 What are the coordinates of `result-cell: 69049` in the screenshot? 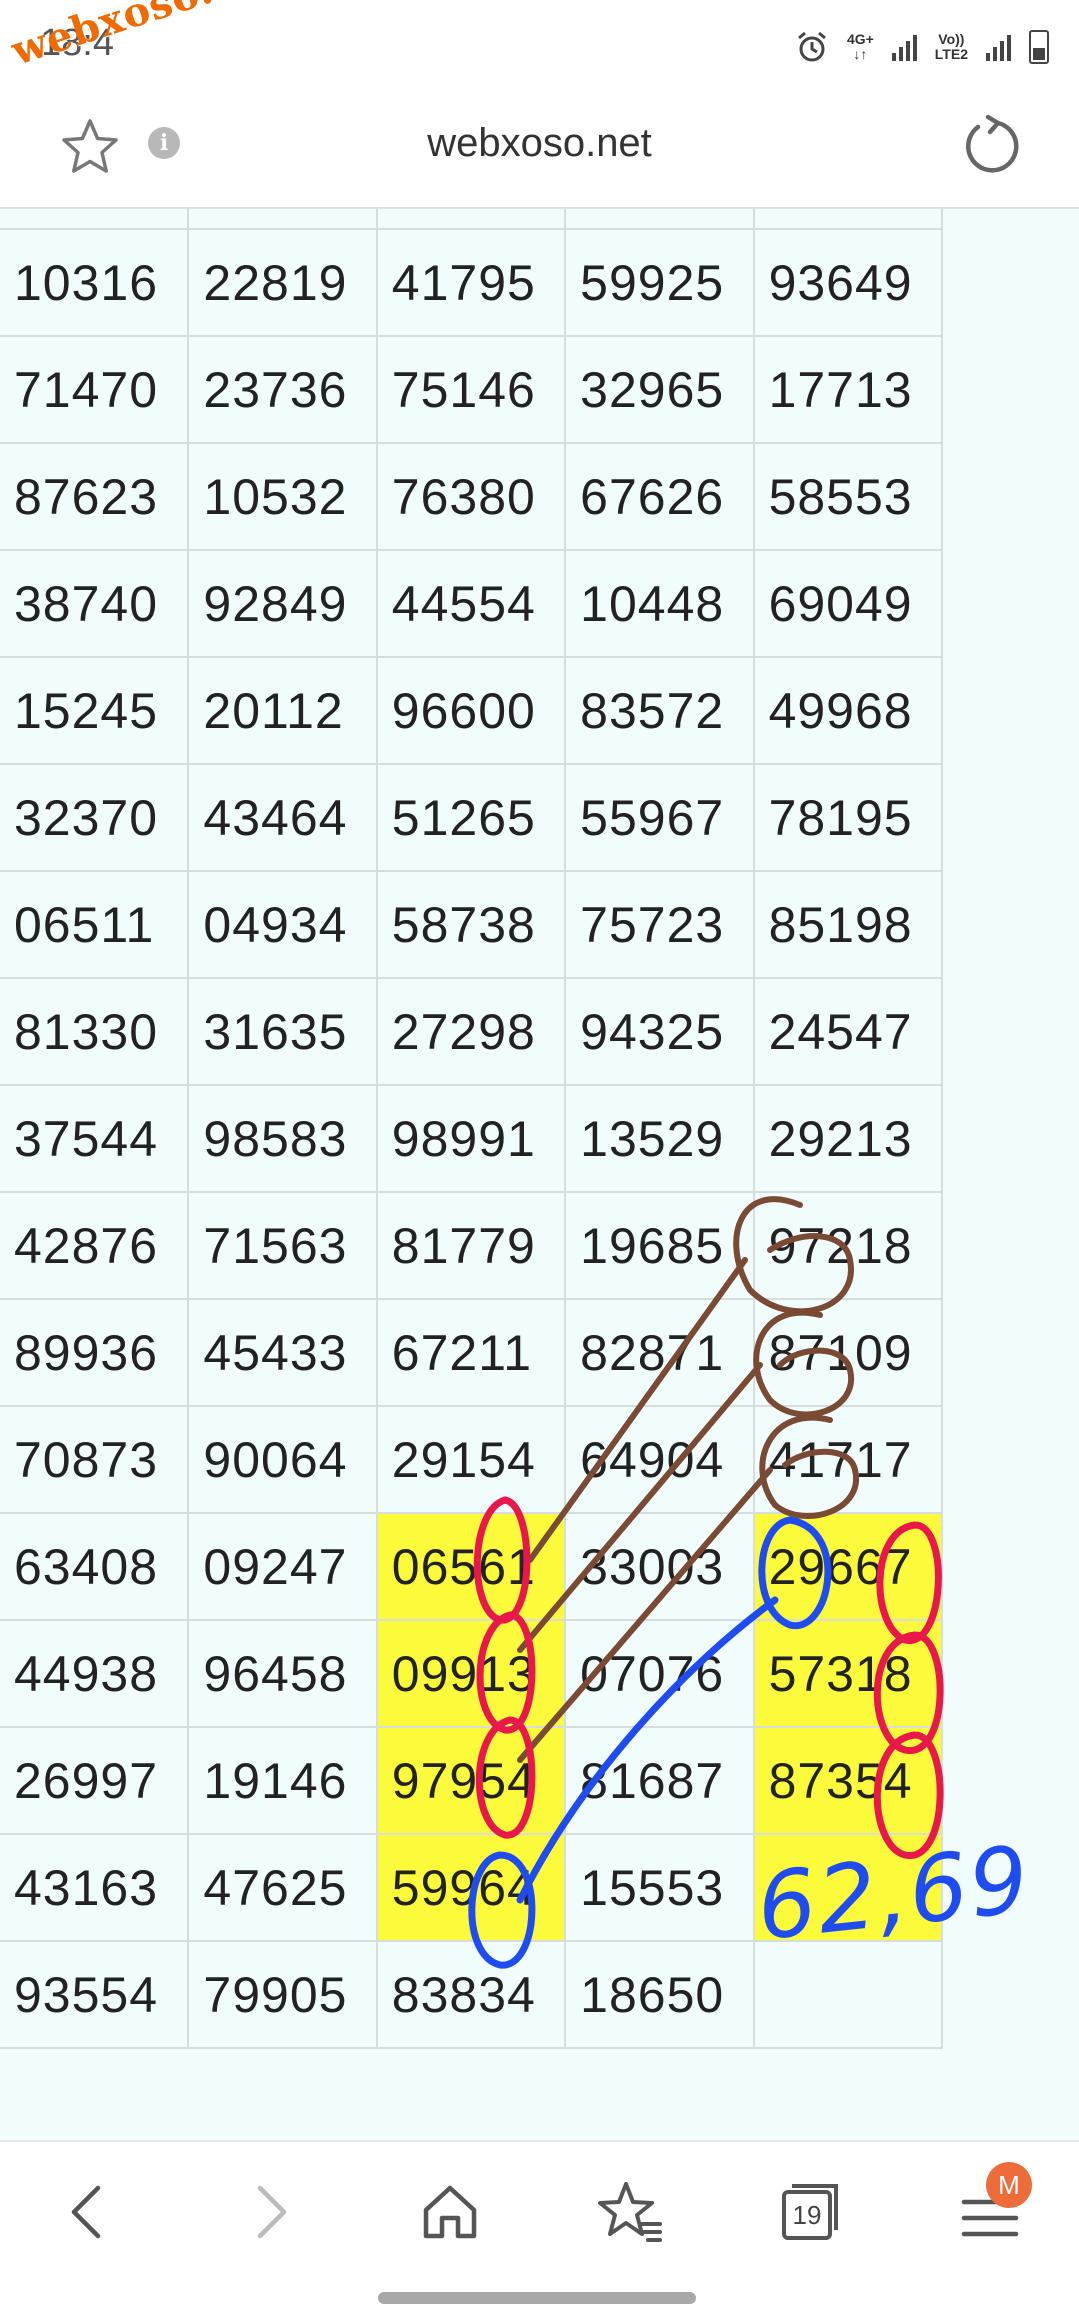 It's located at (848, 603).